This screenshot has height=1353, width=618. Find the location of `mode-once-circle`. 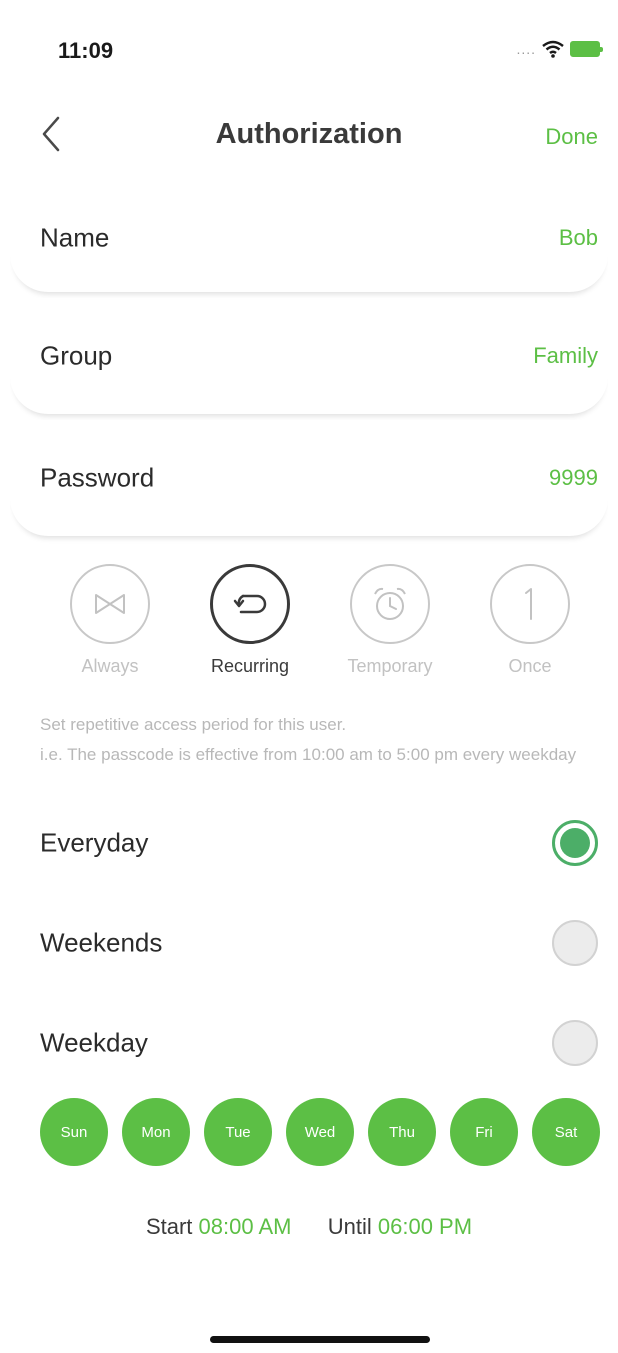

mode-once-circle is located at coordinates (530, 604).